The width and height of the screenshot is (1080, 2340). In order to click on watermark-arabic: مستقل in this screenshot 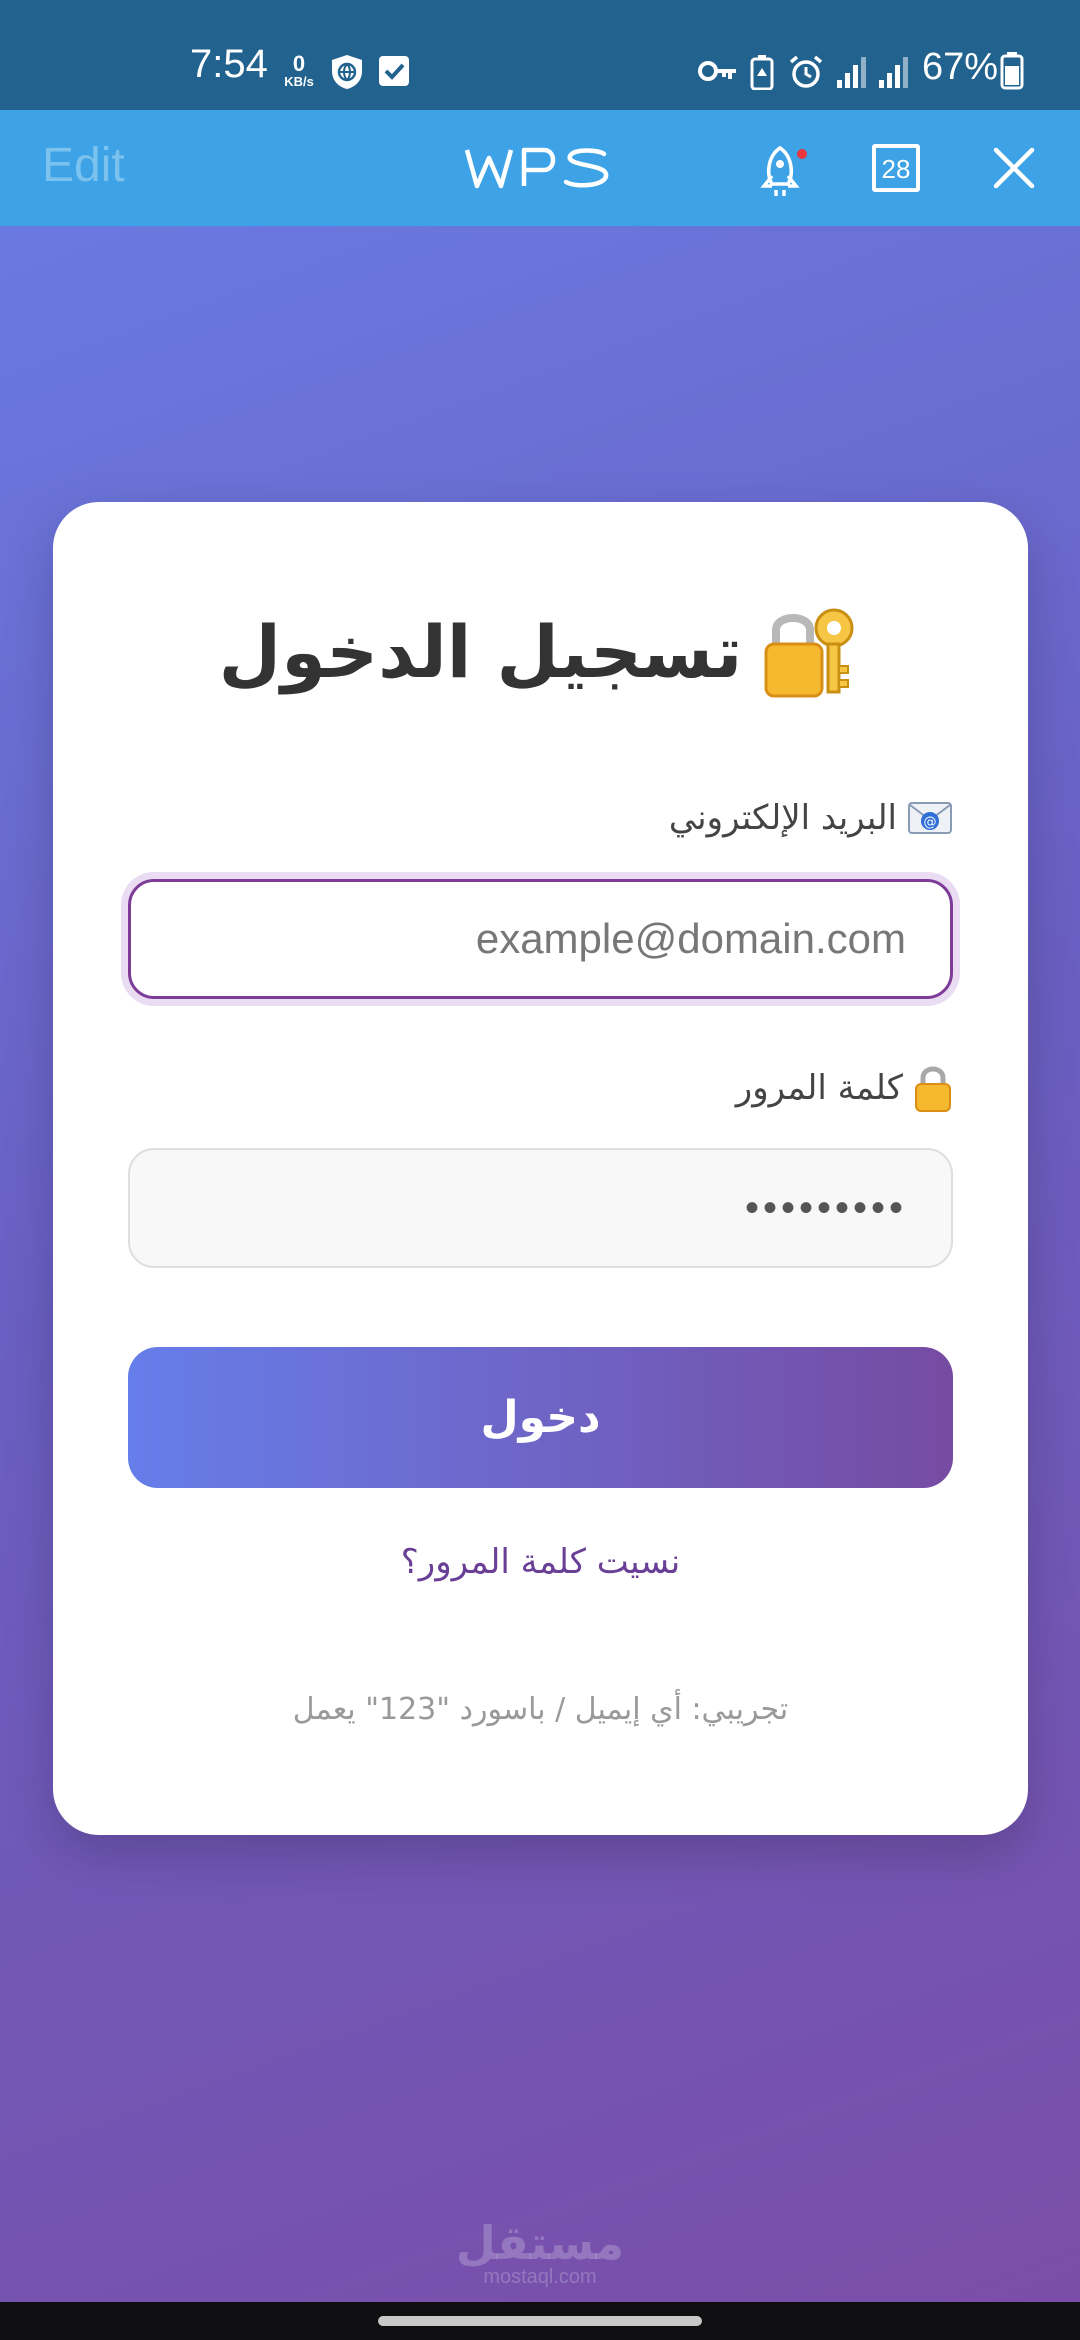, I will do `click(540, 2243)`.